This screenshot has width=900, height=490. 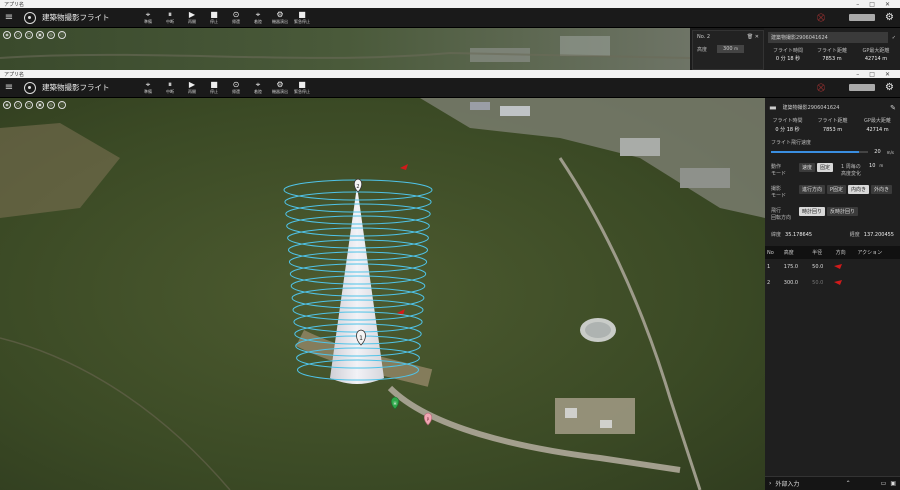 I want to click on chevron-up-icon: ⌃, so click(x=848, y=483).